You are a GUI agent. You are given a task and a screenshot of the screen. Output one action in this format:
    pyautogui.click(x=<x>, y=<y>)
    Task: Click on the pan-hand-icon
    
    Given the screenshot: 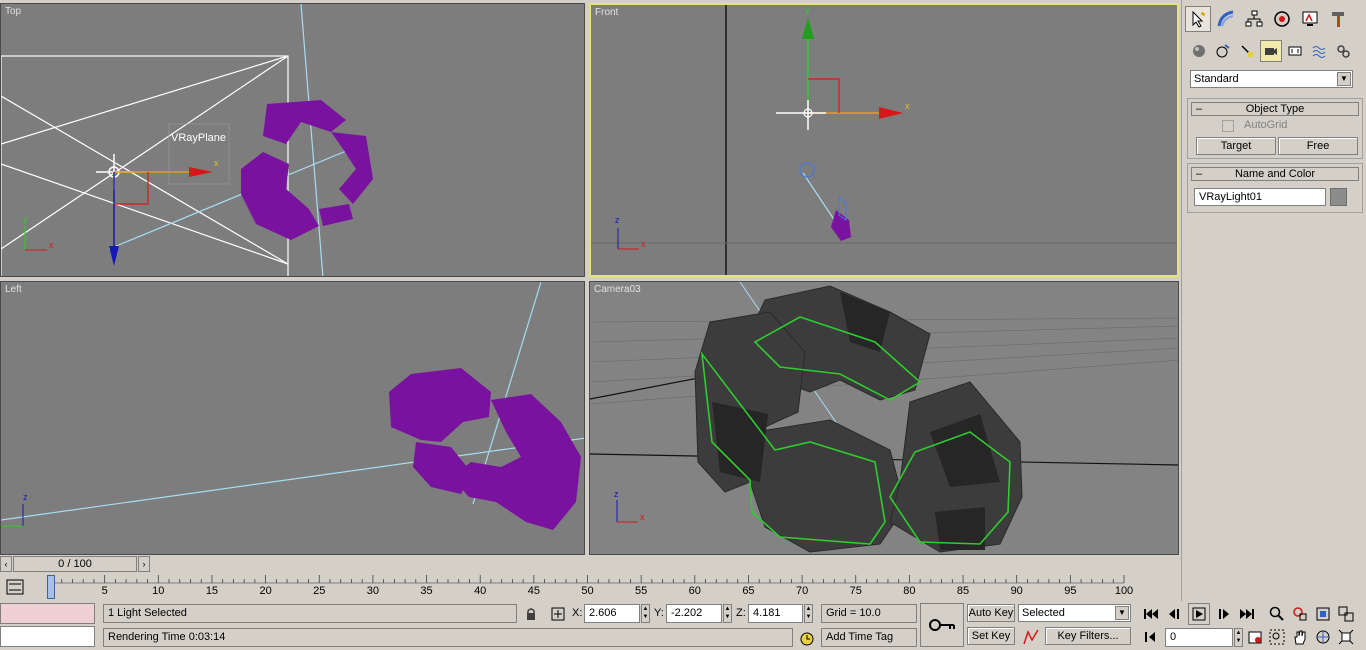 What is the action you would take?
    pyautogui.click(x=1300, y=637)
    